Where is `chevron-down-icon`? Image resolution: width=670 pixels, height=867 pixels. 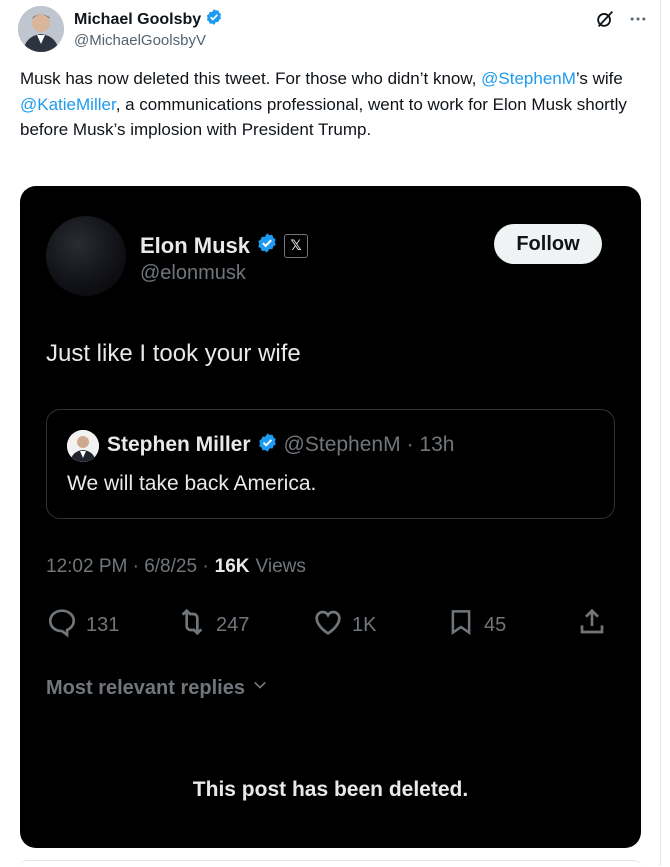
chevron-down-icon is located at coordinates (260, 688).